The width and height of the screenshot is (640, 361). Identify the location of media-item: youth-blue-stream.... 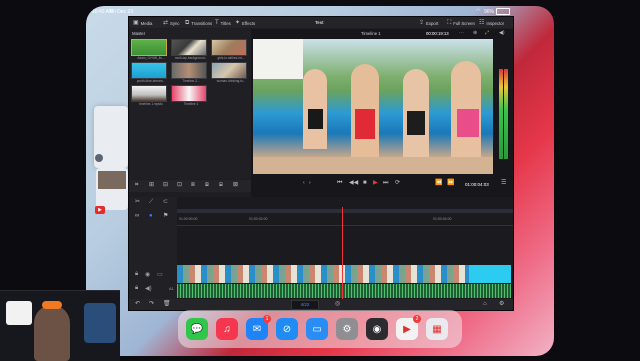
(151, 72).